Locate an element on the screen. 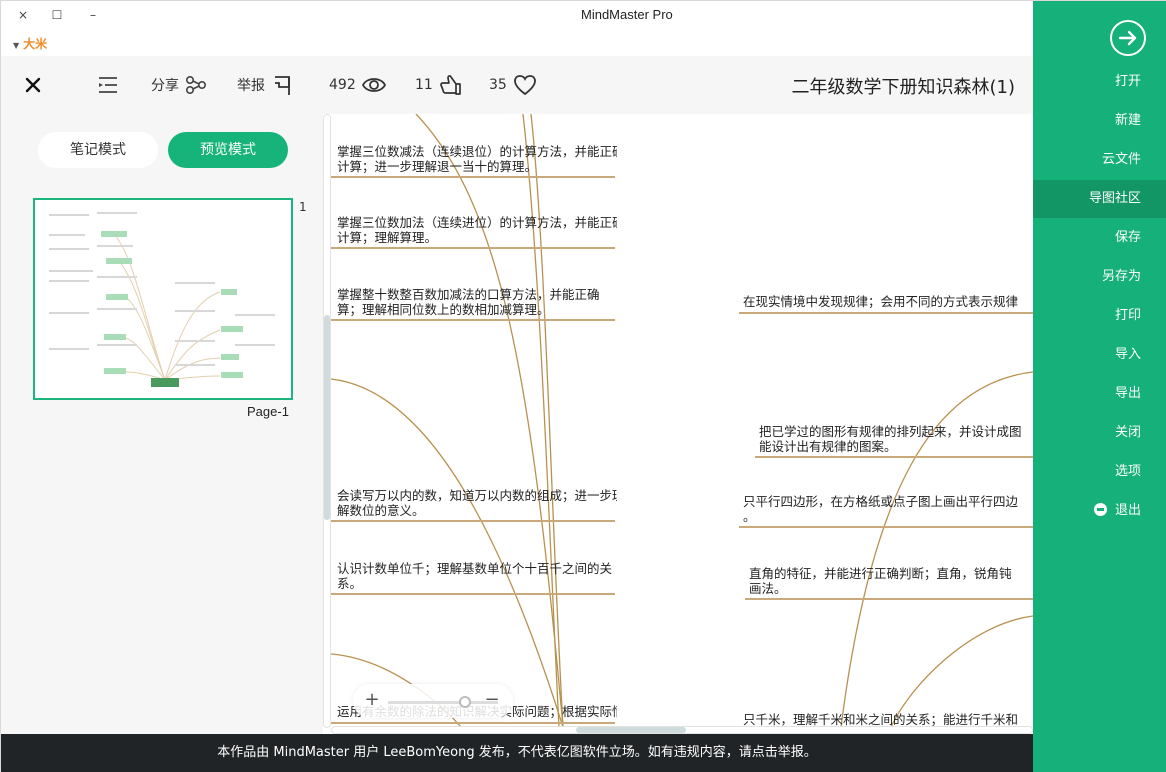  file-menu-panel: 打开新建云文件导图社区保存另存为打印导入 导出关闭选项退出 is located at coordinates (1099, 386).